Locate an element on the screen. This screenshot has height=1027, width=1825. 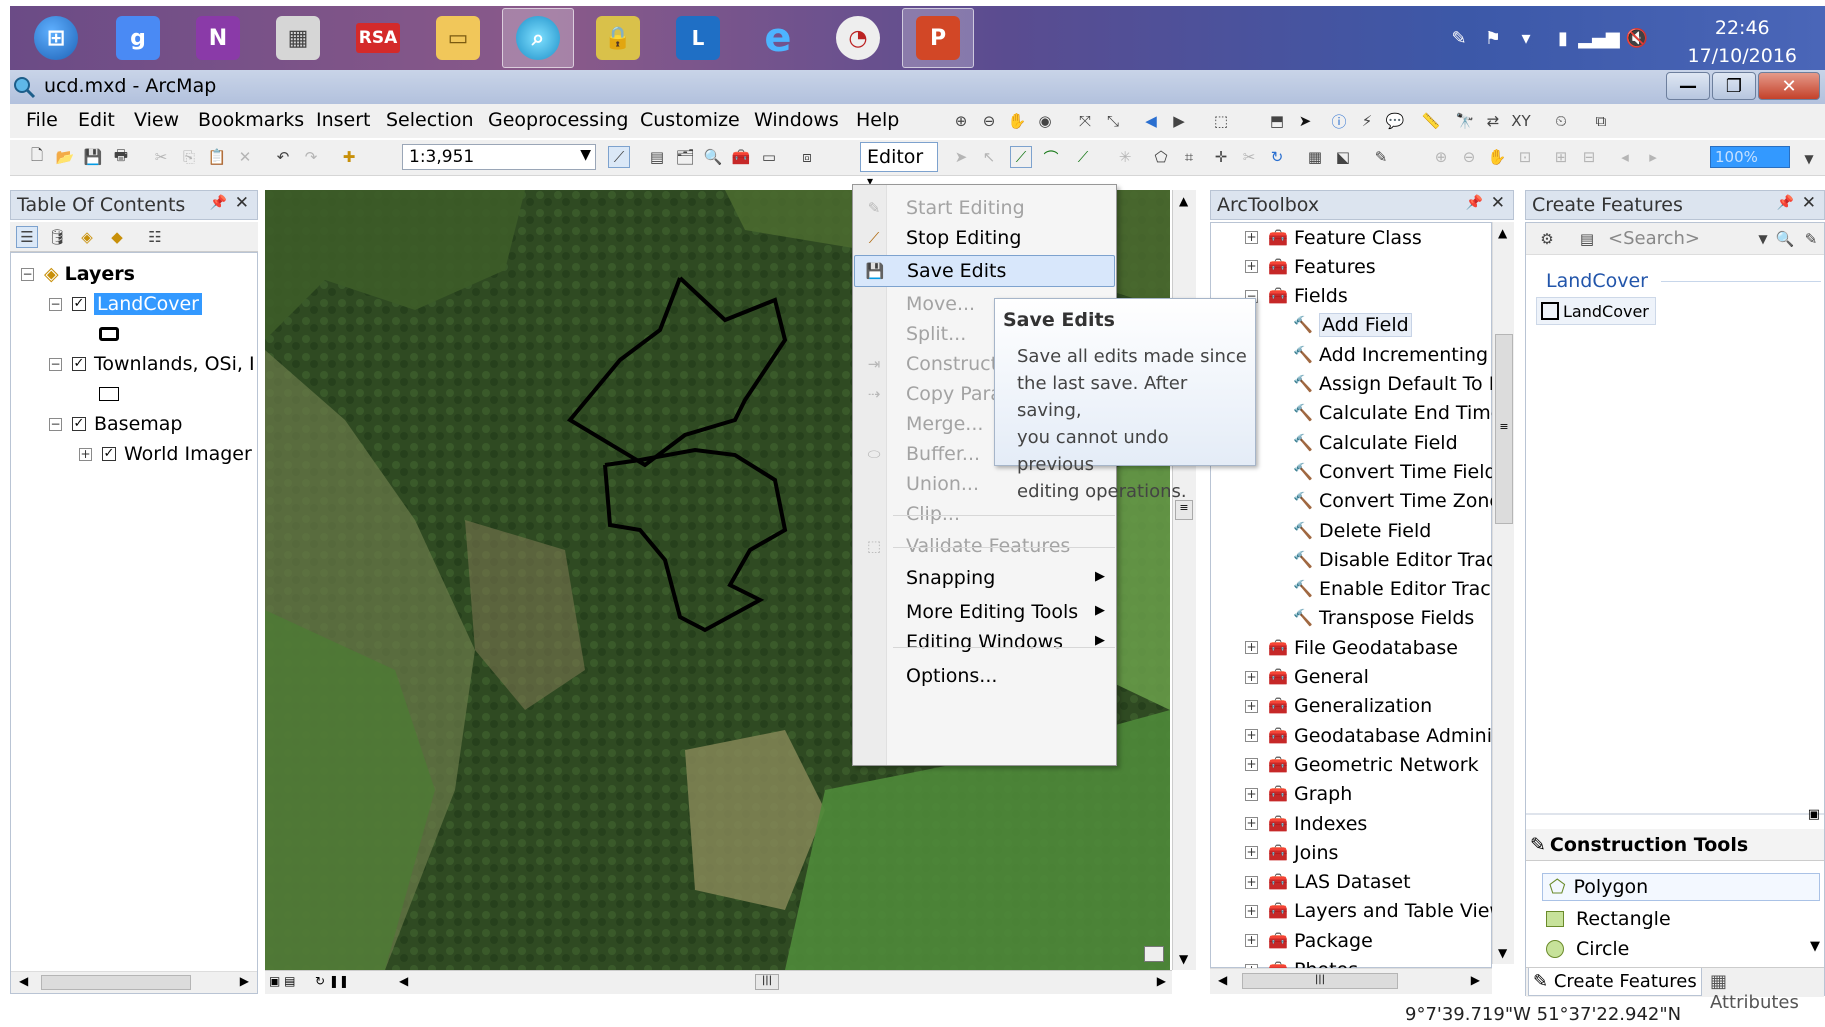
layer-row-basemap: − ✓ Basemap is located at coordinates (115, 424).